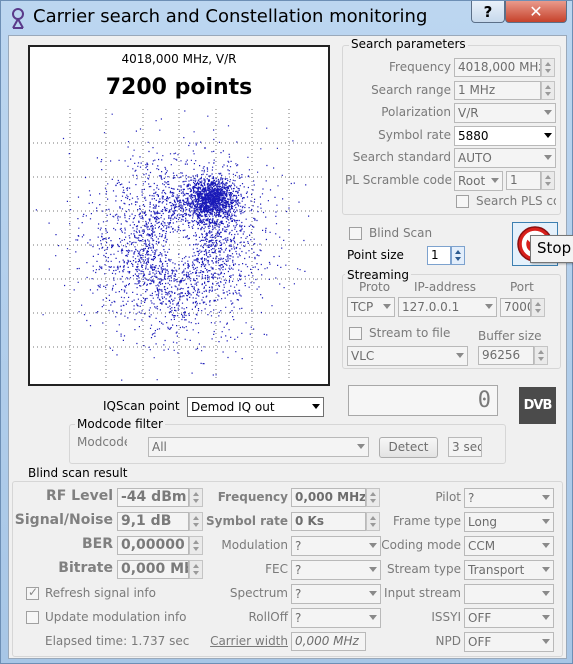 The height and width of the screenshot is (664, 573). I want to click on stop-tooltip: Stop, so click(551, 249).